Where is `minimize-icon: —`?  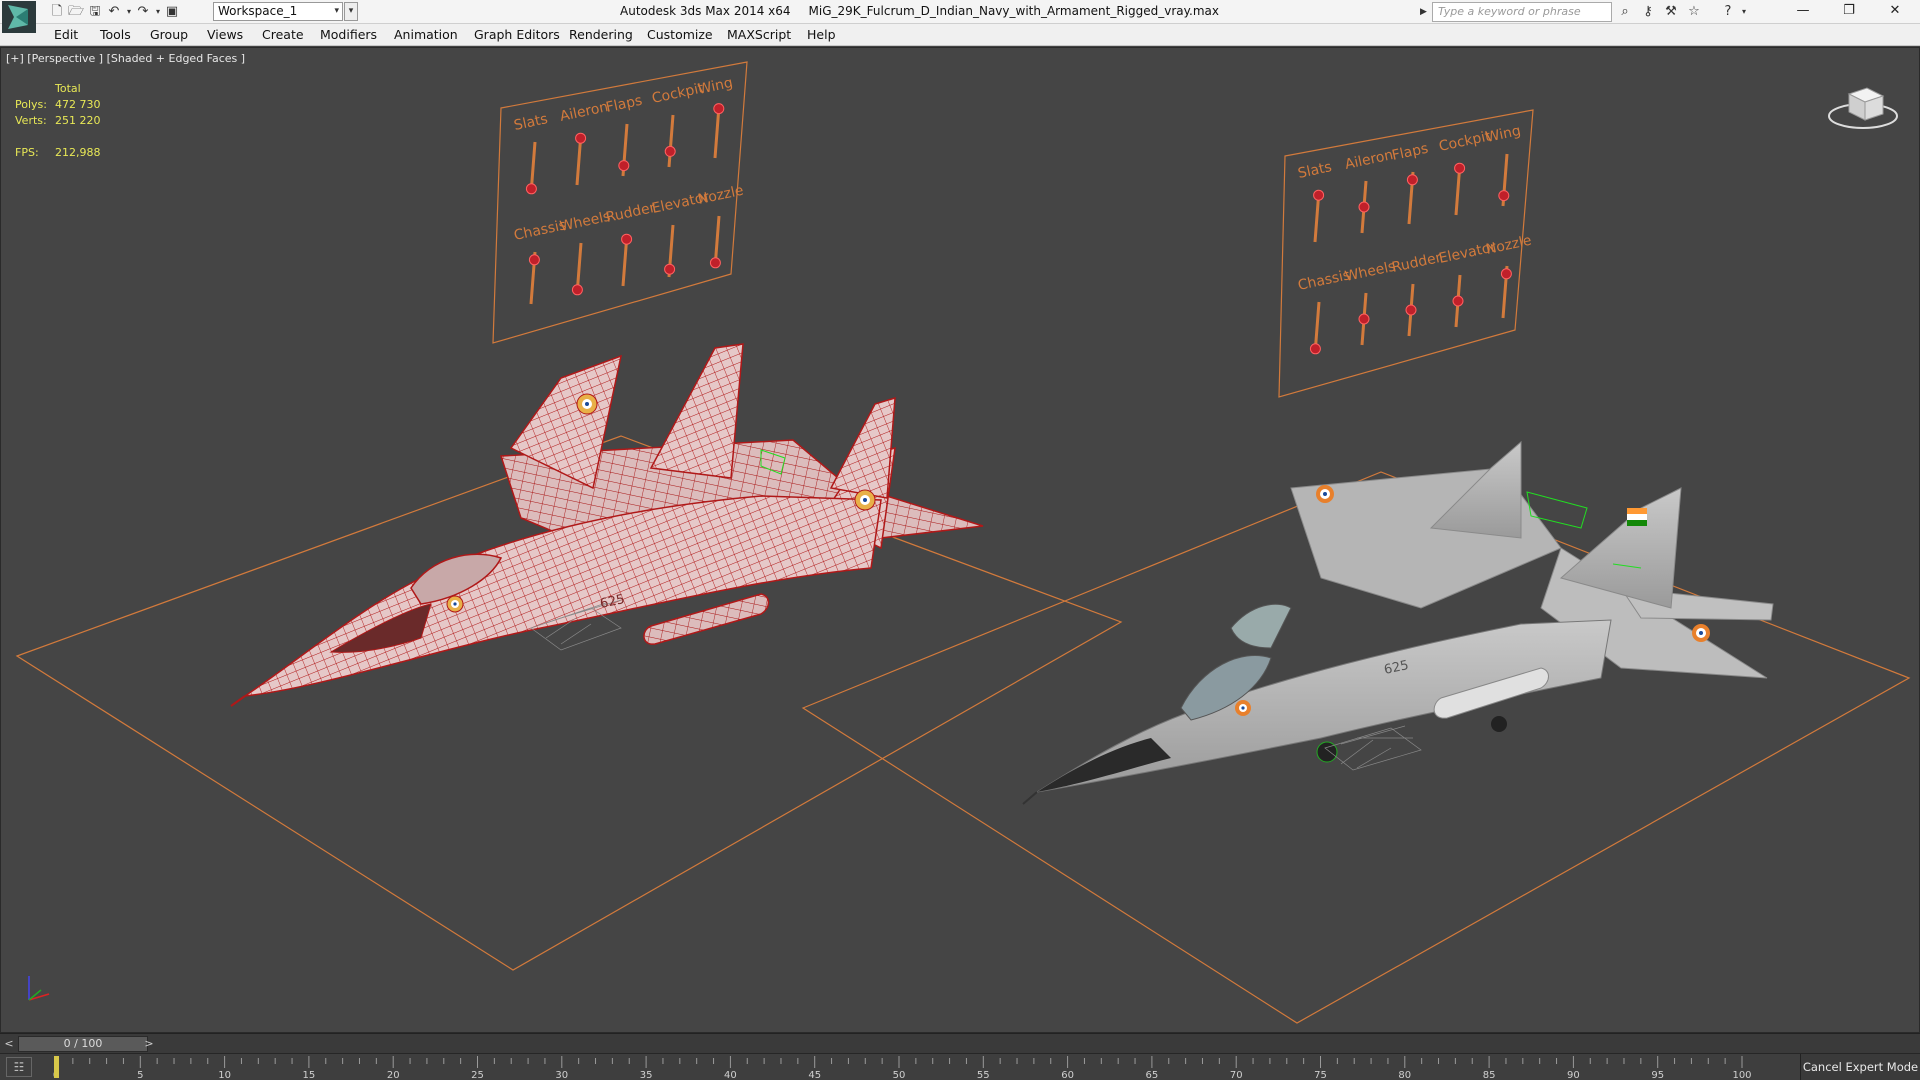
minimize-icon: — is located at coordinates (1803, 12).